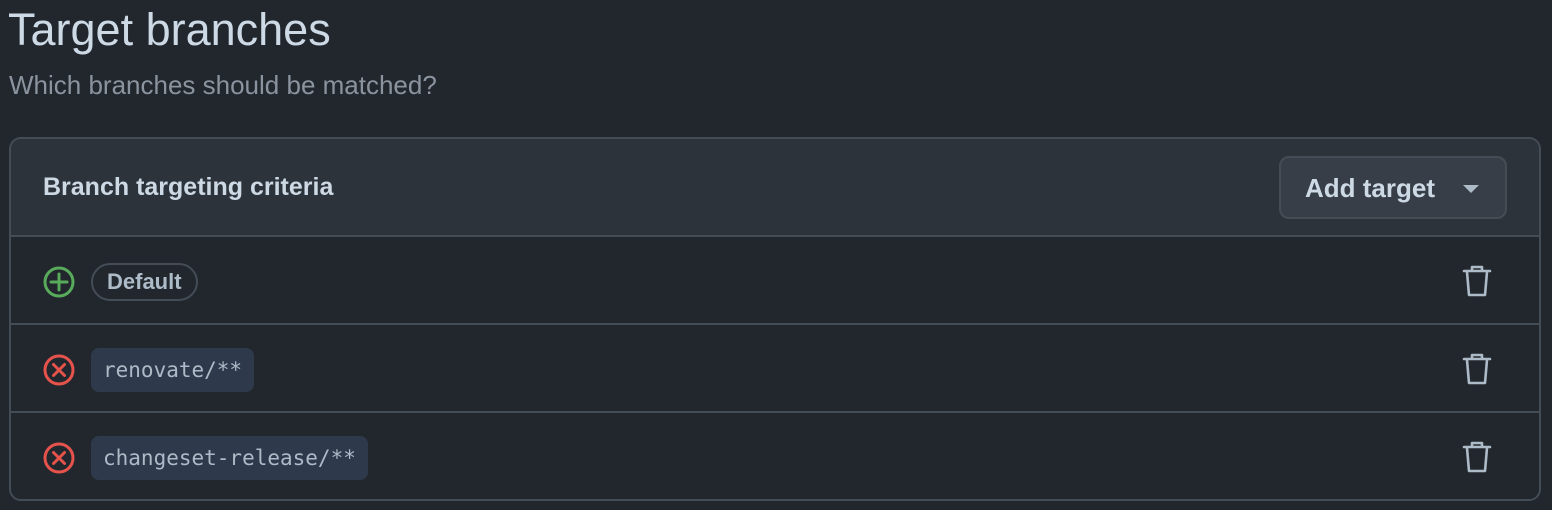 This screenshot has width=1552, height=510. What do you see at coordinates (59, 282) in the screenshot?
I see `plus-circle-icon` at bounding box center [59, 282].